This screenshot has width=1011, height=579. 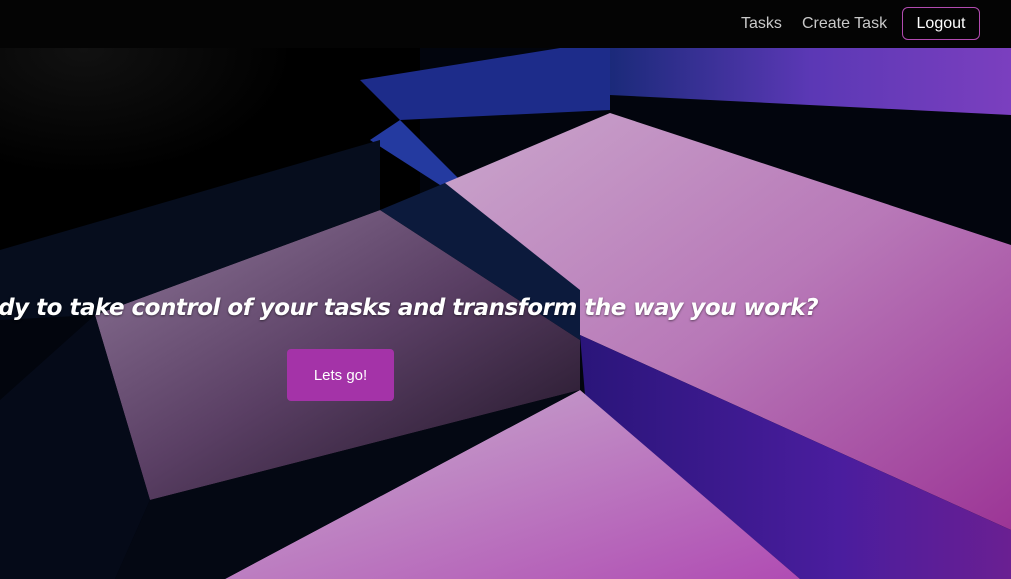 What do you see at coordinates (340, 375) in the screenshot?
I see `lets-go-button: Lets go!` at bounding box center [340, 375].